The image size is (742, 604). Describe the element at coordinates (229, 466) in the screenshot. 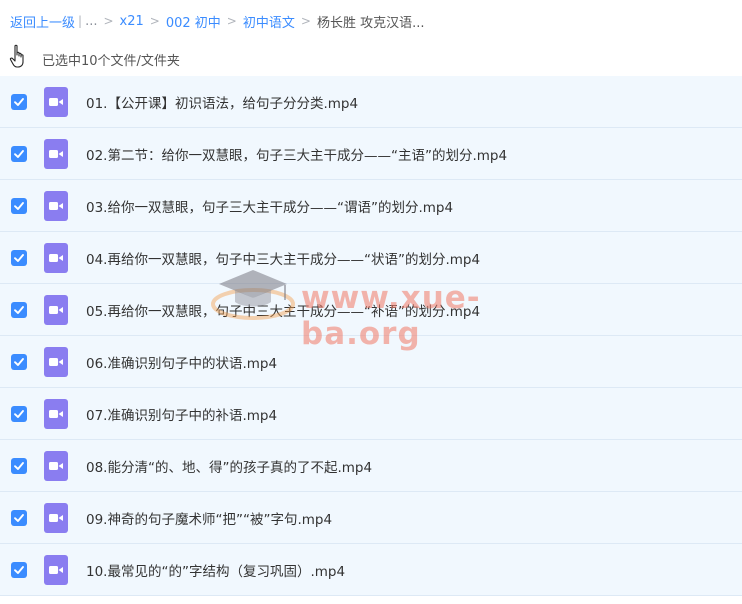

I see `file-name: 08.能分清“的、地、得”的孩子真的了不起.mp4` at that location.